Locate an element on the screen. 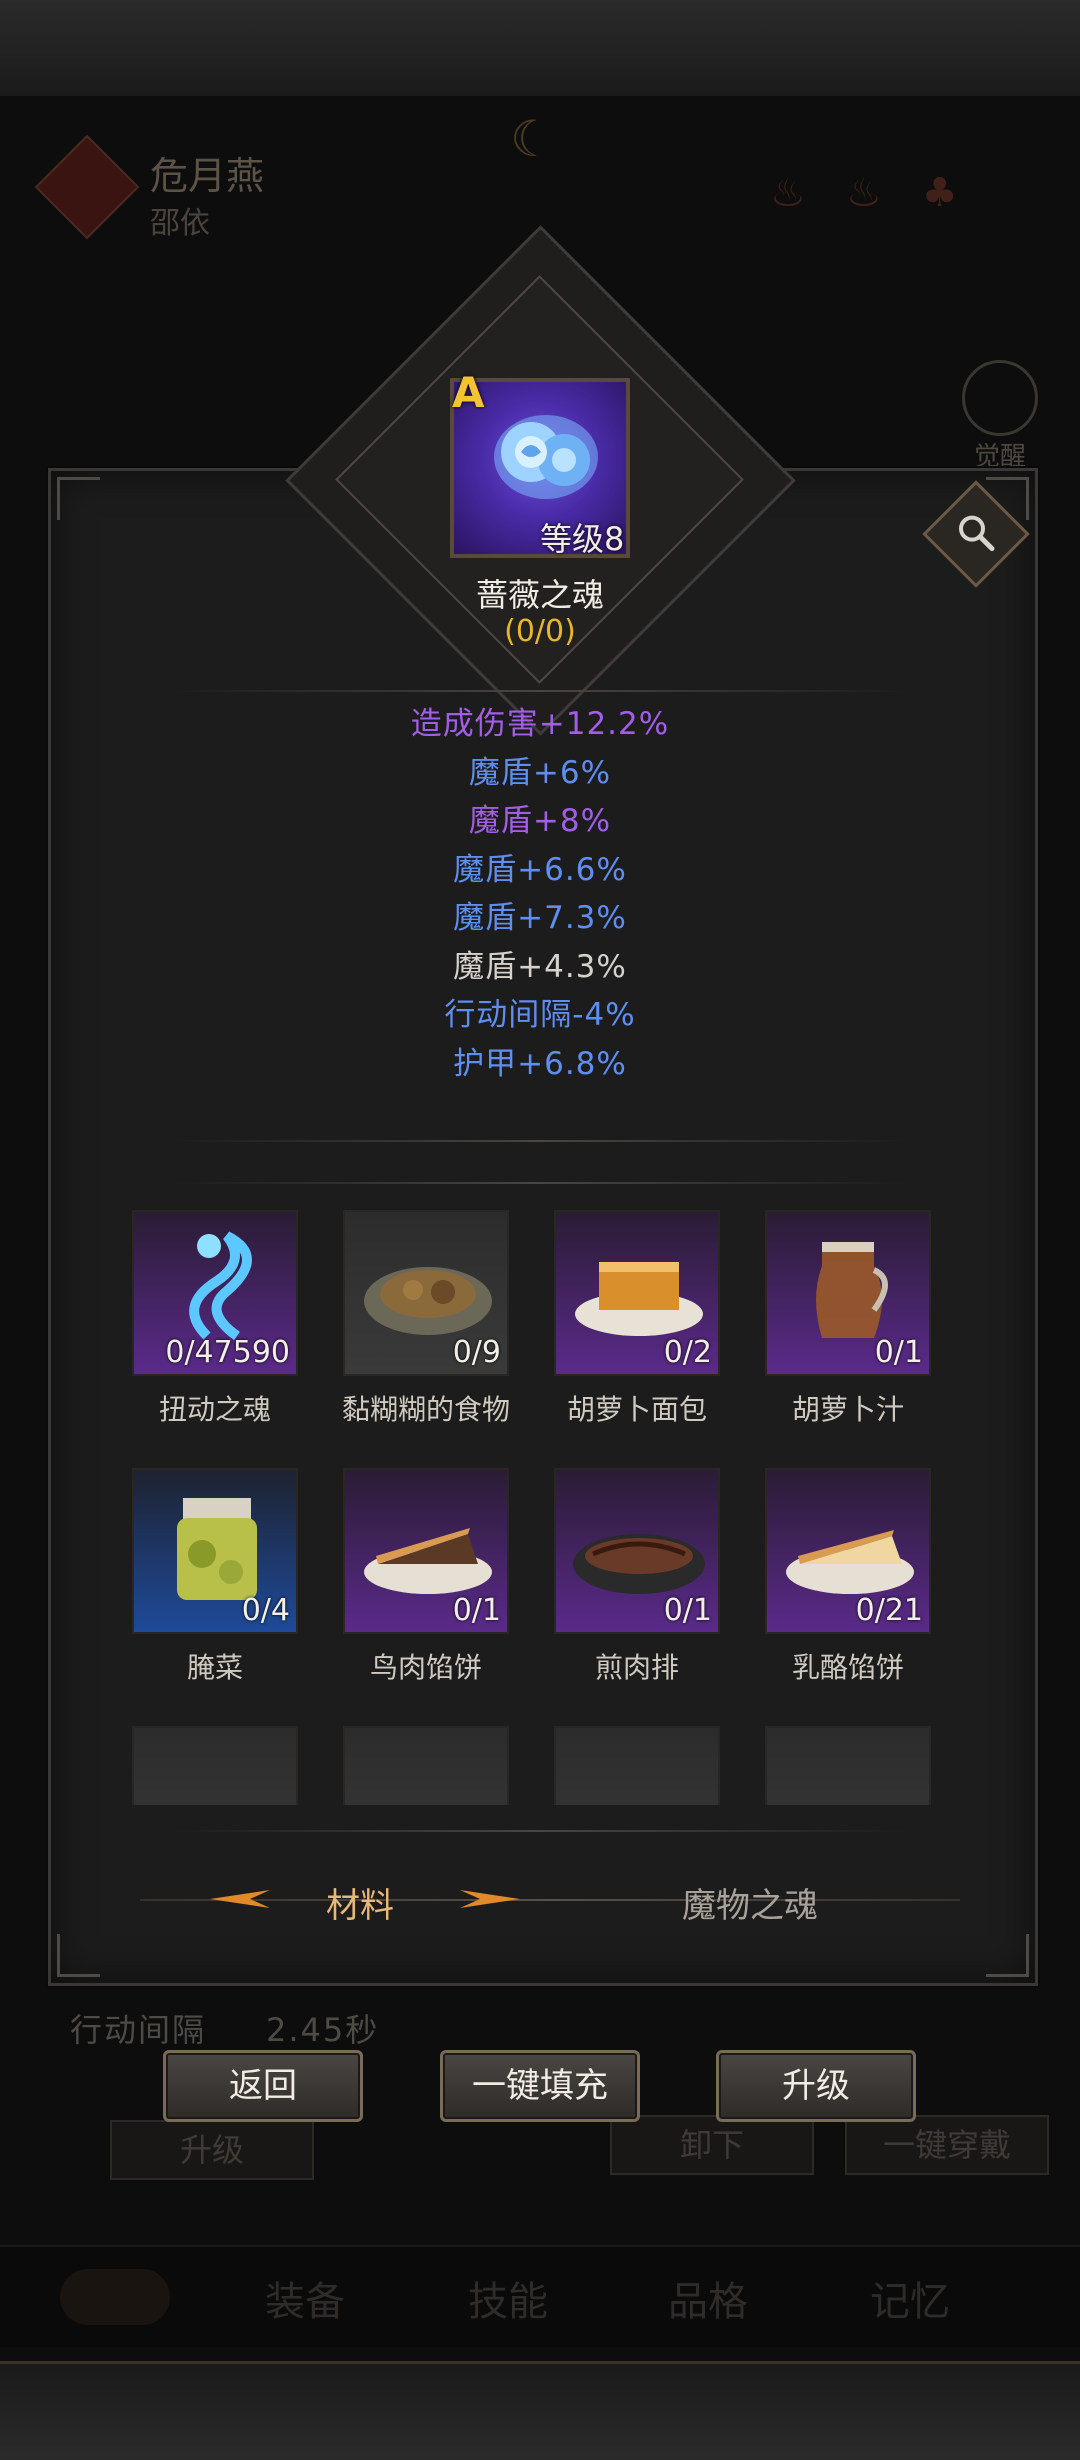 The width and height of the screenshot is (1080, 2460). item-name: 蔷薇之魂 is located at coordinates (539, 595).